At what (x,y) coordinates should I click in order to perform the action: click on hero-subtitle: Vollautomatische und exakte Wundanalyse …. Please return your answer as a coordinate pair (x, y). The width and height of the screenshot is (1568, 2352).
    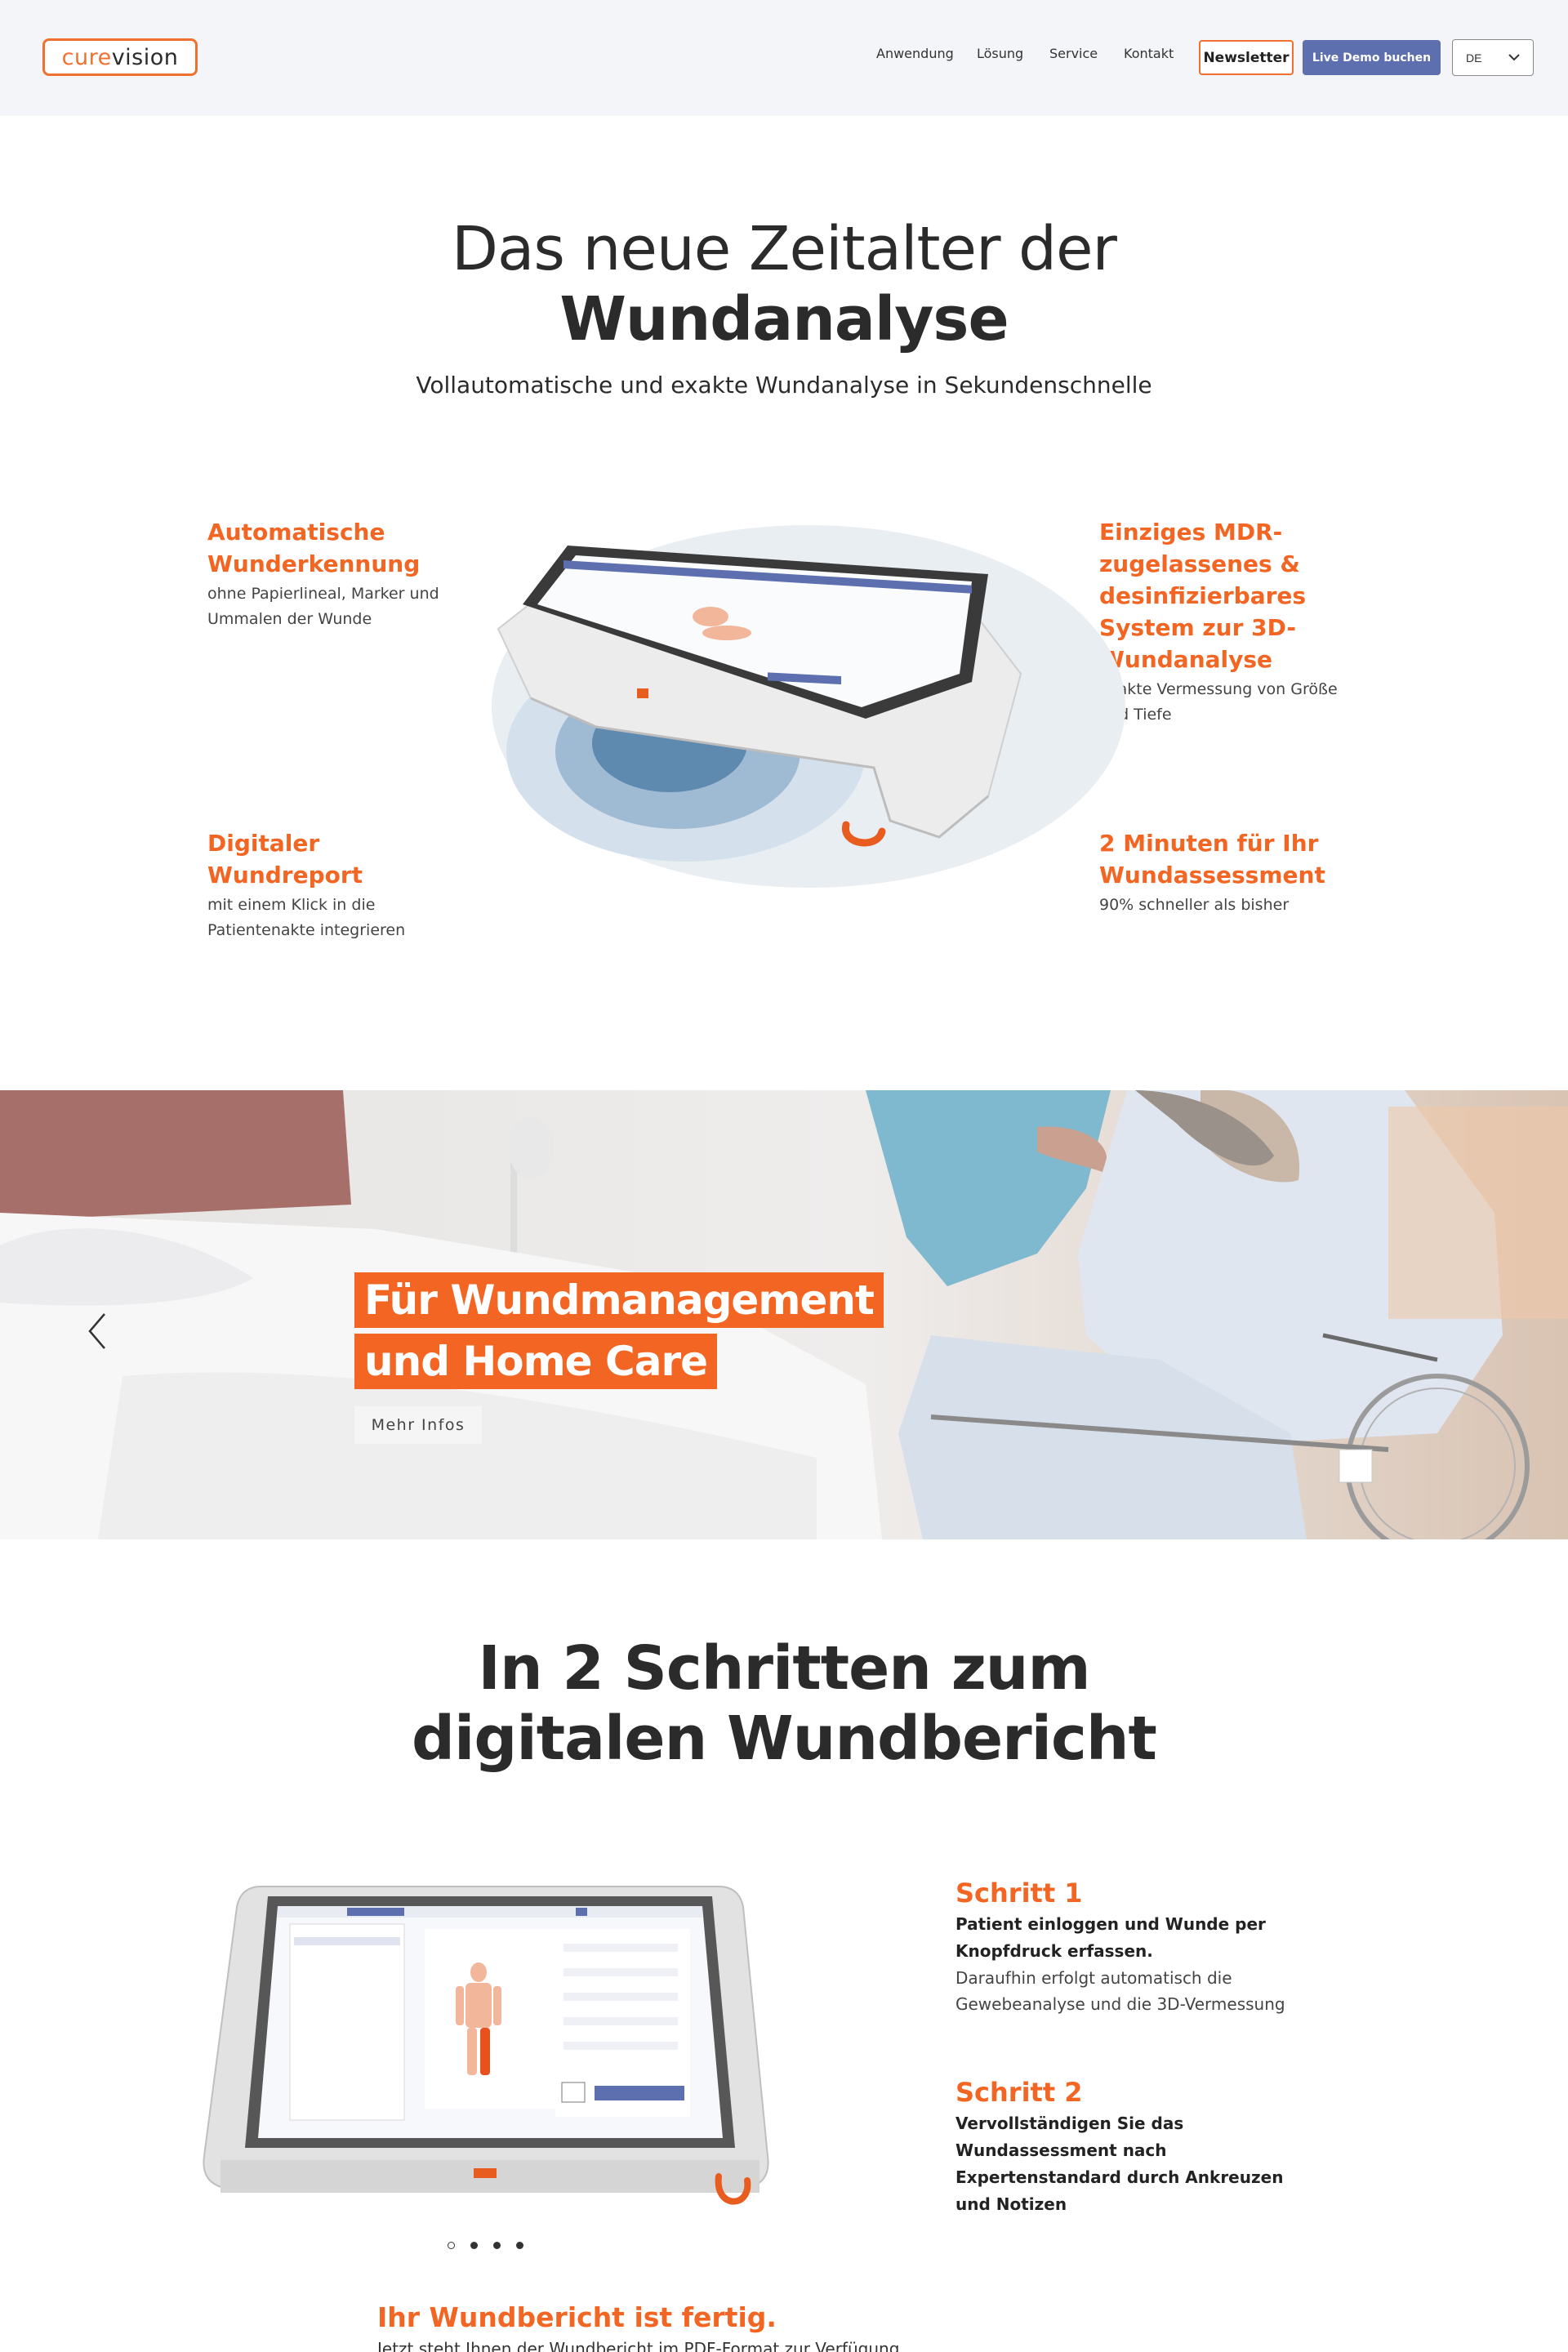
    Looking at the image, I should click on (784, 385).